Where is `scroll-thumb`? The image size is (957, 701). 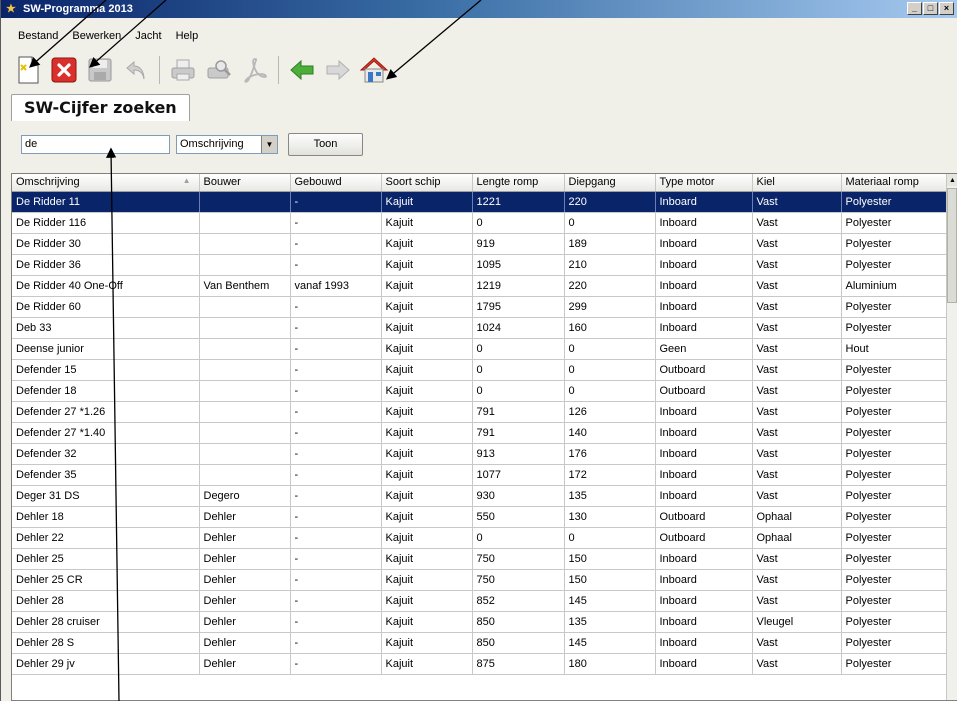
scroll-thumb is located at coordinates (952, 245).